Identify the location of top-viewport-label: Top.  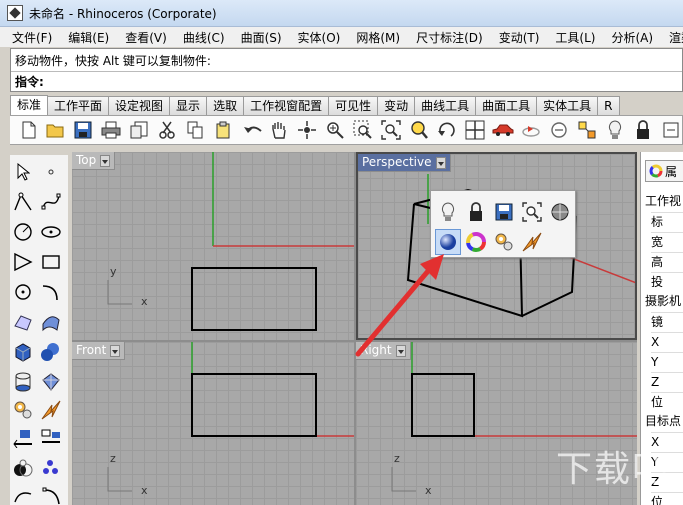
(94, 161).